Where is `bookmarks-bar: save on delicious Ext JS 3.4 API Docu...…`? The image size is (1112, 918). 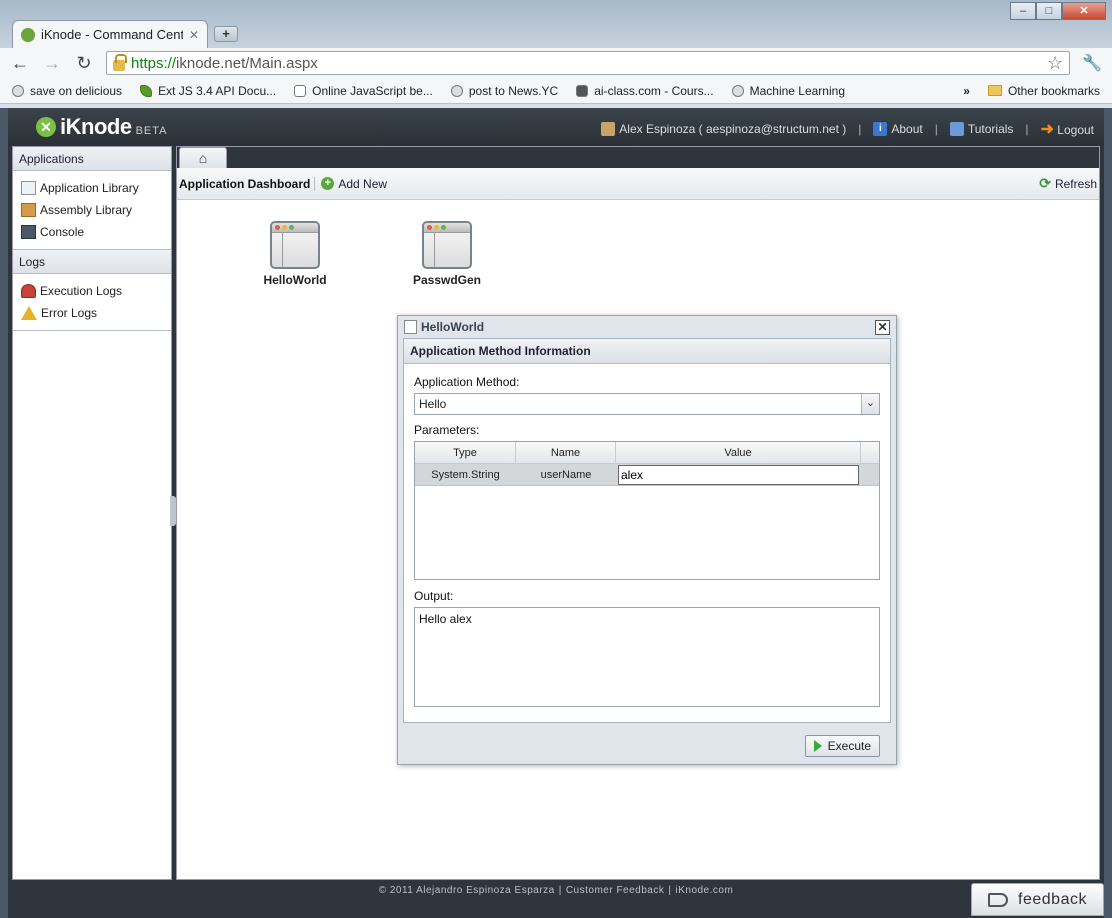 bookmarks-bar: save on delicious Ext JS 3.4 API Docu...… is located at coordinates (556, 91).